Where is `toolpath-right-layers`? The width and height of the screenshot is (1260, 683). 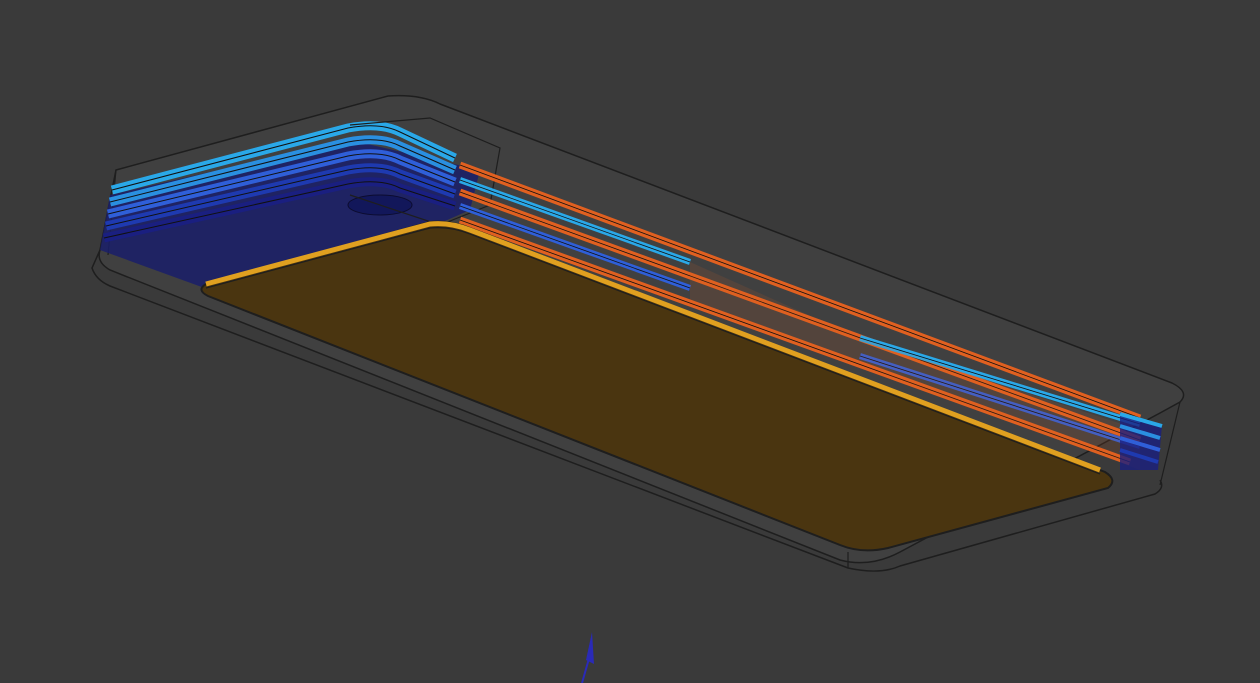
toolpath-right-layers is located at coordinates (1141, 441).